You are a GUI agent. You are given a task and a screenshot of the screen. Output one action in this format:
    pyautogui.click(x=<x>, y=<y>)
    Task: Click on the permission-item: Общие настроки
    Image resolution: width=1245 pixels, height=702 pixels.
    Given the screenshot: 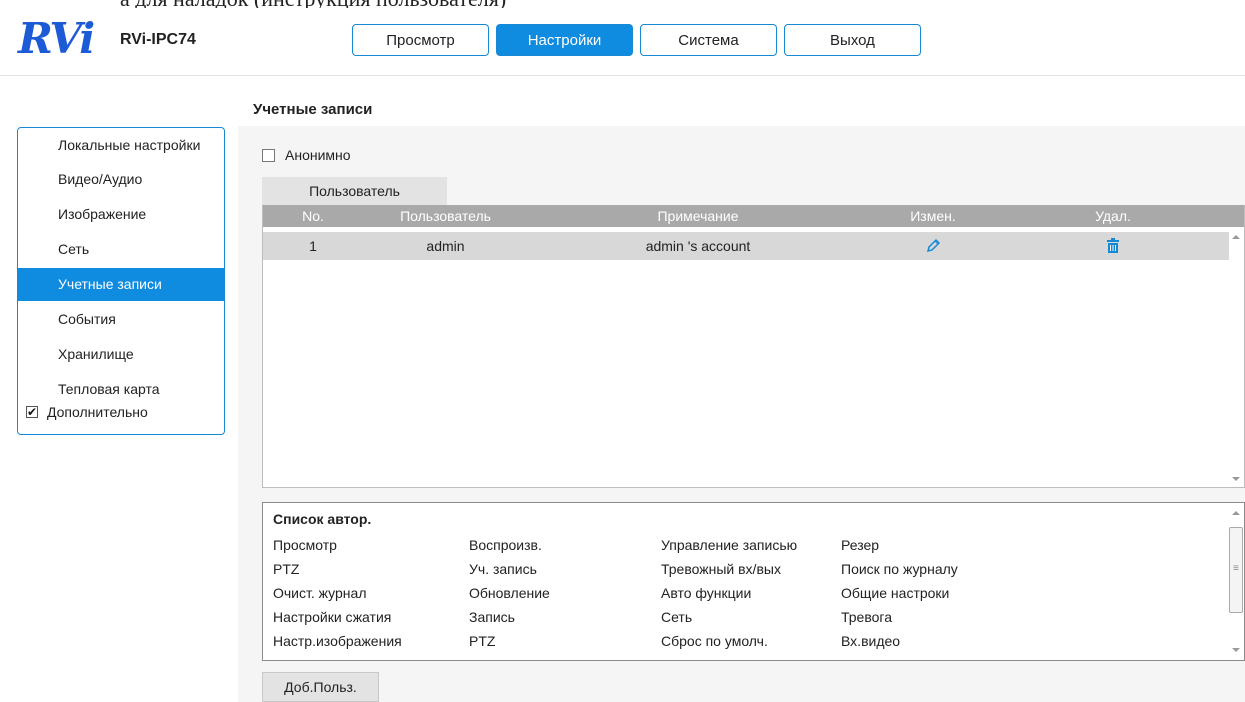 What is the action you would take?
    pyautogui.click(x=895, y=593)
    